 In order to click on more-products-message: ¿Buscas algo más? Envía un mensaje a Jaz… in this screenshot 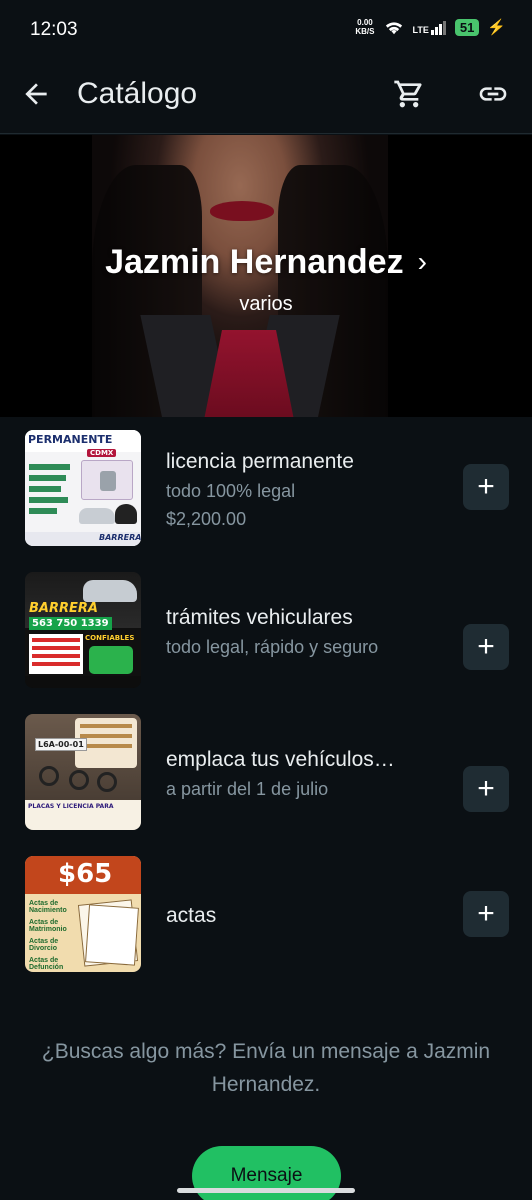, I will do `click(266, 1068)`.